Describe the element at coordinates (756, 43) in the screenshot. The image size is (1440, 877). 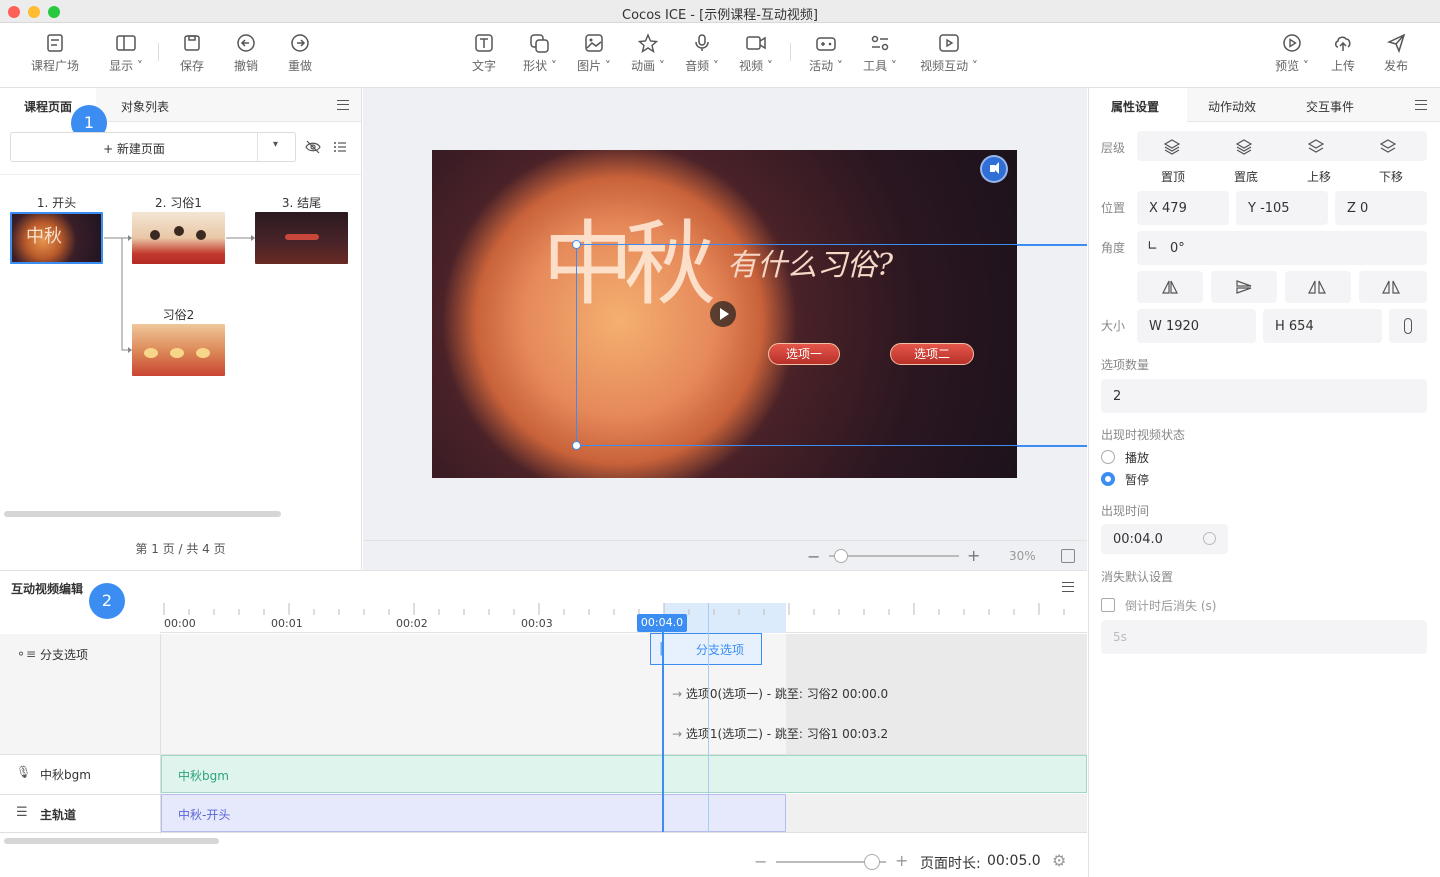
I see `video-icon` at that location.